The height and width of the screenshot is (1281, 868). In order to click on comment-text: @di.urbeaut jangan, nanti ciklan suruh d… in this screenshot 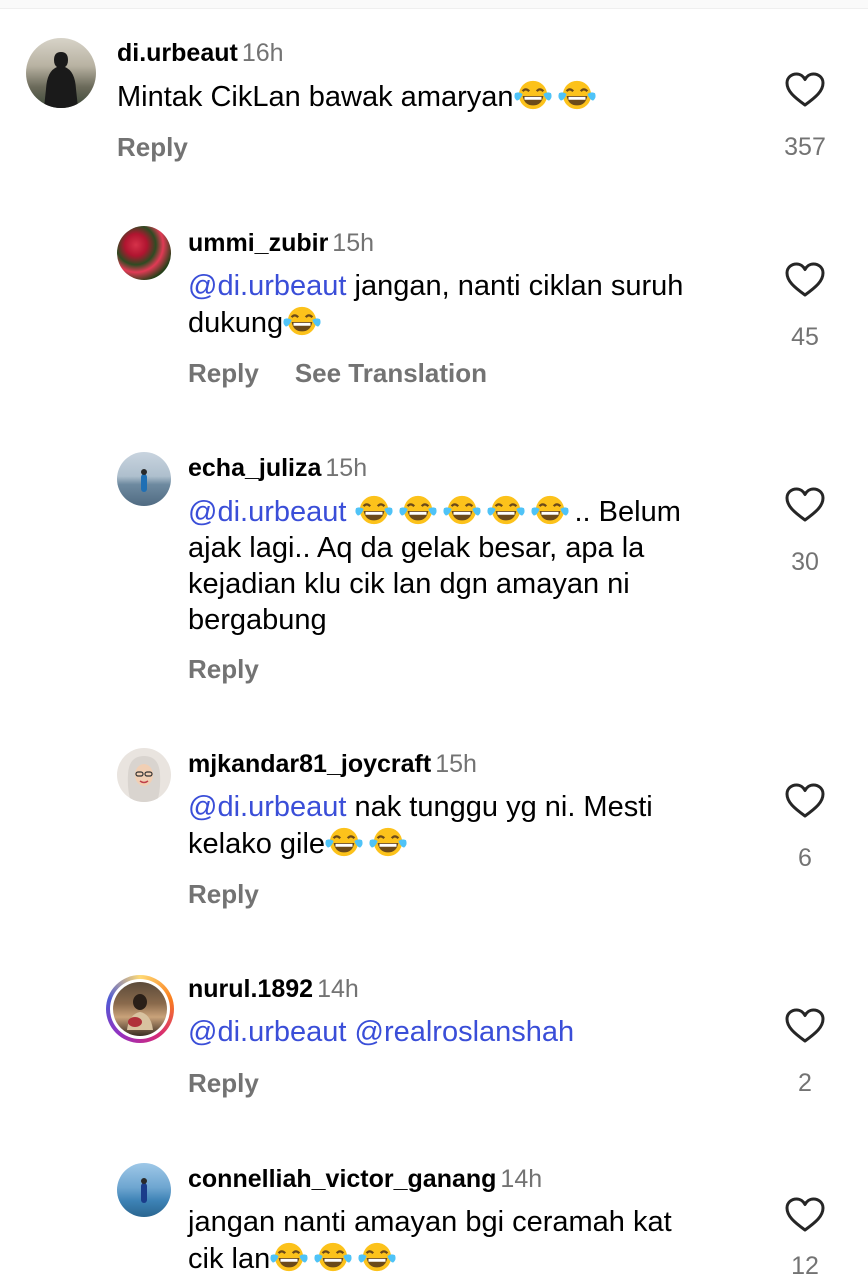, I will do `click(436, 304)`.